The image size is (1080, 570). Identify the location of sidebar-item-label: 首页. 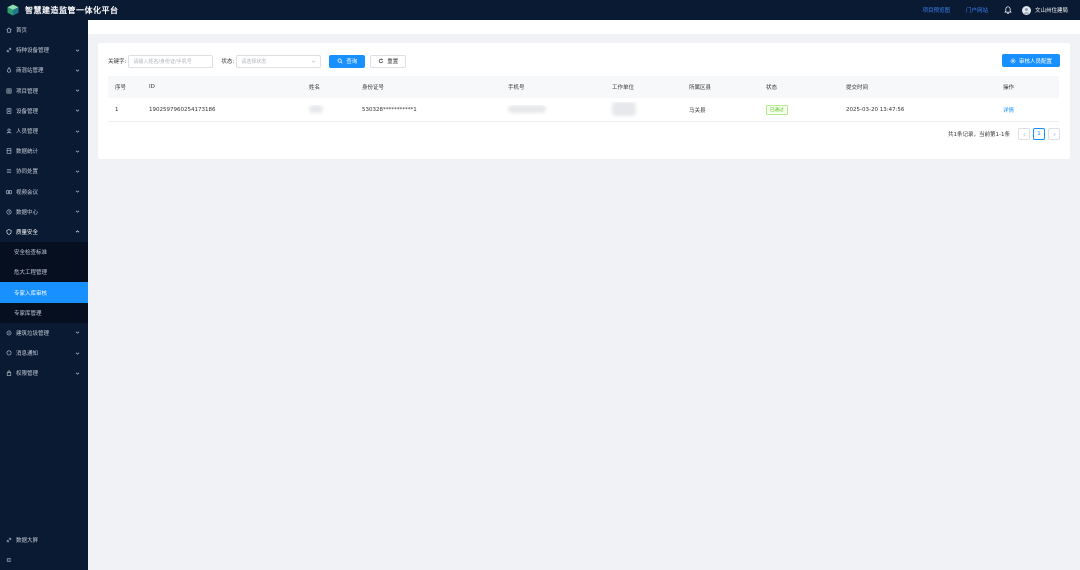
(22, 31).